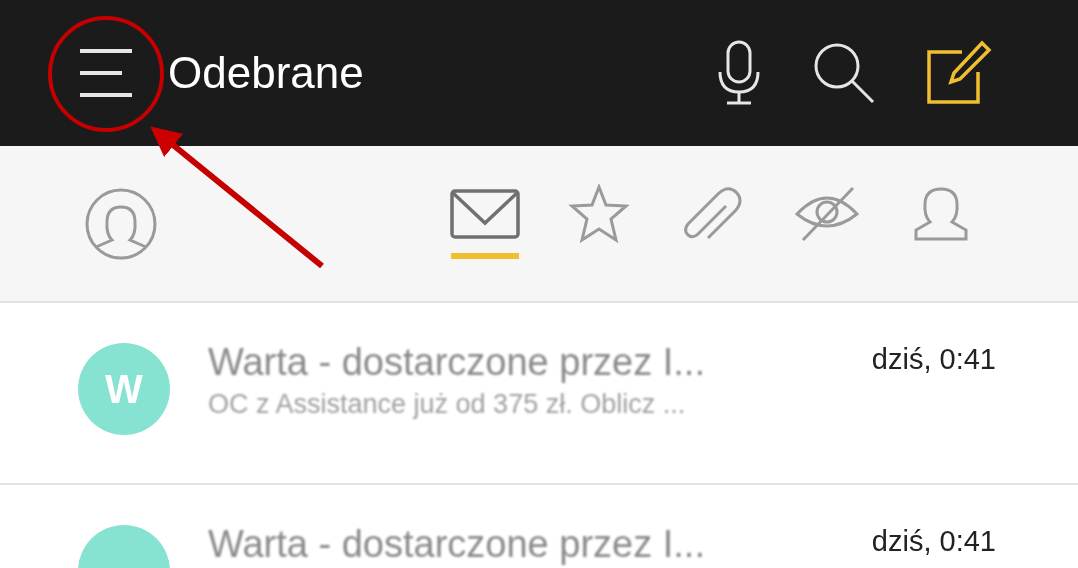  Describe the element at coordinates (485, 213) in the screenshot. I see `envelope-icon` at that location.